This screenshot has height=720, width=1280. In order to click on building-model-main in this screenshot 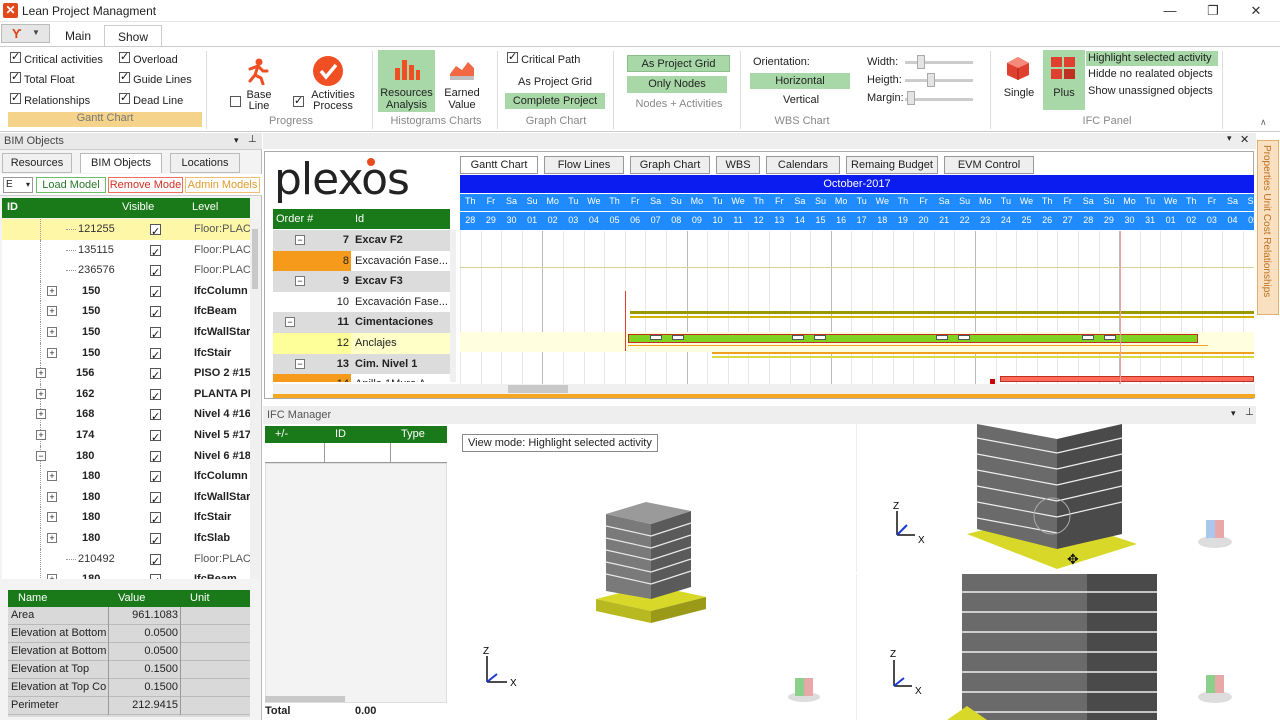, I will do `click(656, 569)`.